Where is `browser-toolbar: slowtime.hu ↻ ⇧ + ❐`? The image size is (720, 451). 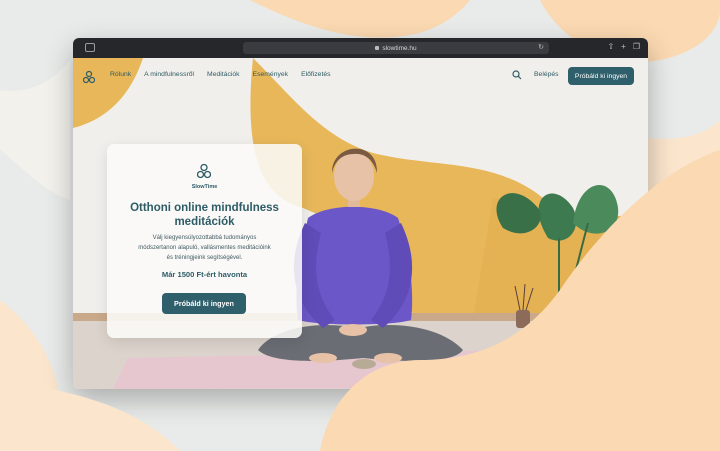 browser-toolbar: slowtime.hu ↻ ⇧ + ❐ is located at coordinates (360, 48).